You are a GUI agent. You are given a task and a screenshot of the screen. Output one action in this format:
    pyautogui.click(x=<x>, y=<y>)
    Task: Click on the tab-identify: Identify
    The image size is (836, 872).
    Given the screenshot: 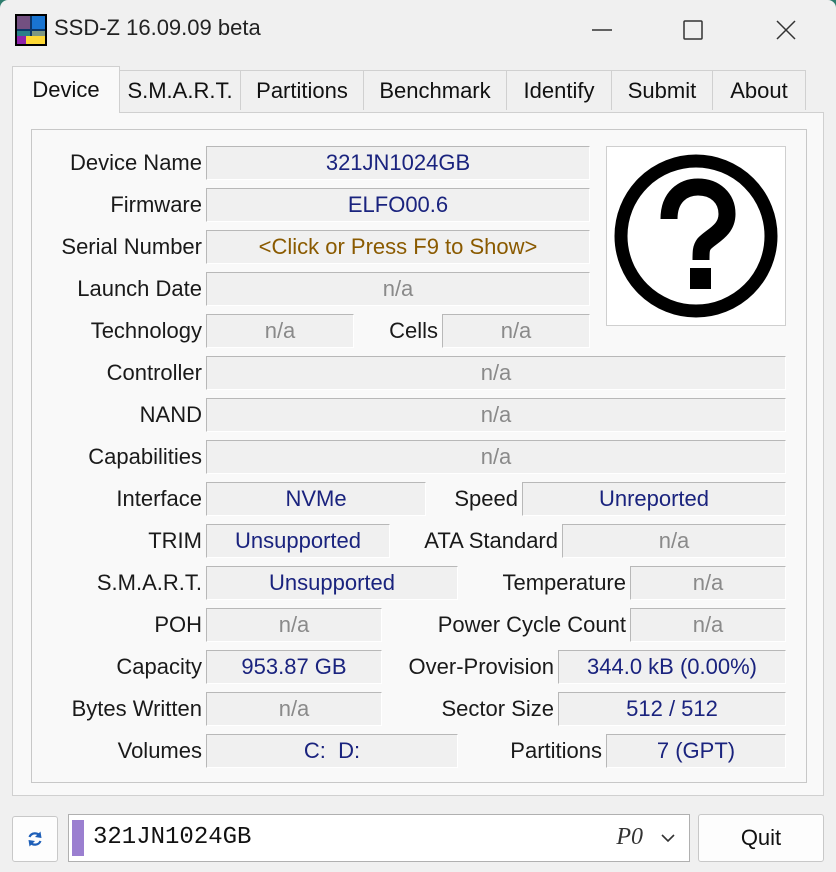 What is the action you would take?
    pyautogui.click(x=559, y=90)
    